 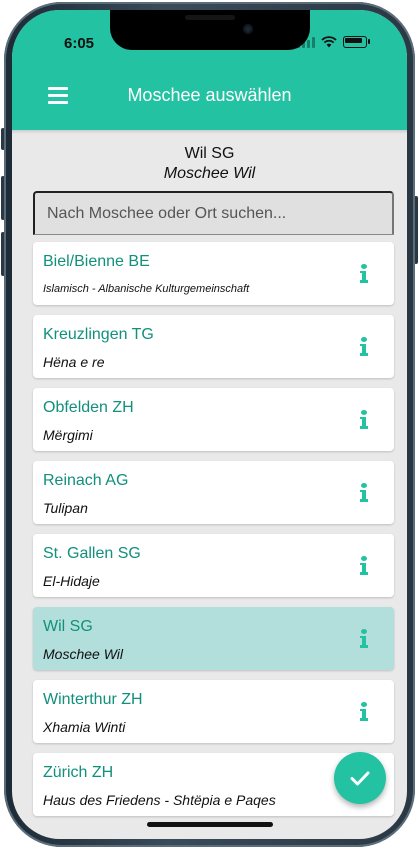 I want to click on list-item-selected: Wil SG Moschee Wil, so click(x=213, y=638).